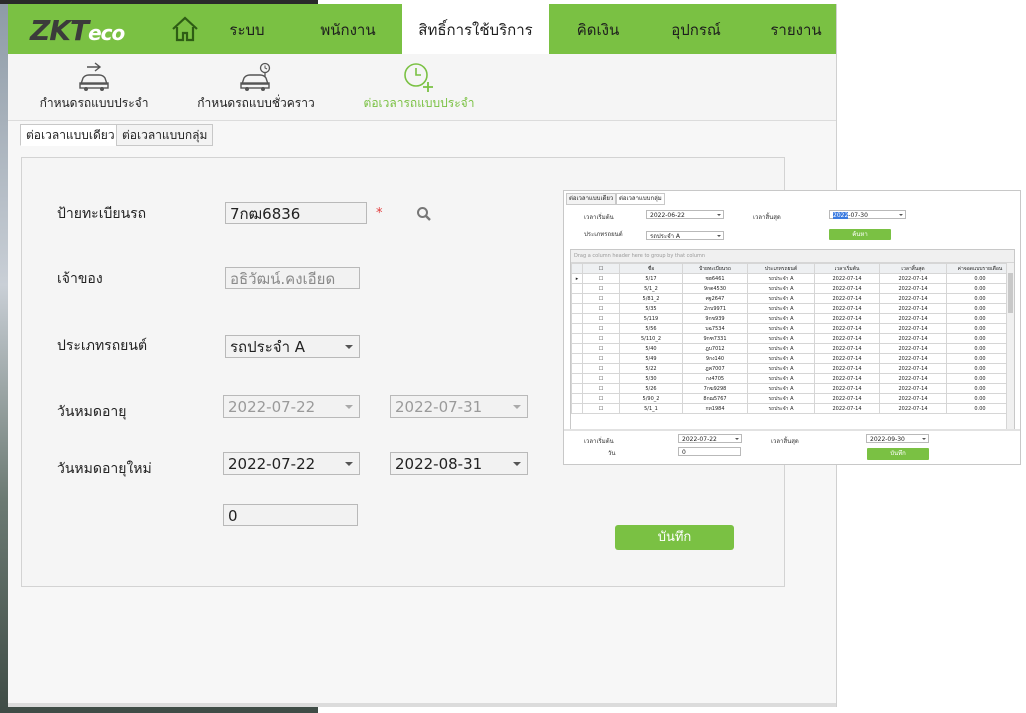 The height and width of the screenshot is (713, 1026). I want to click on amount-input: 0, so click(290, 515).